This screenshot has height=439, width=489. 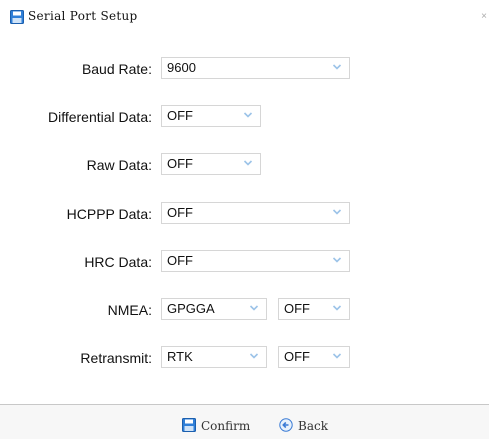 I want to click on footer-bar: Confirm Back, so click(x=244, y=421).